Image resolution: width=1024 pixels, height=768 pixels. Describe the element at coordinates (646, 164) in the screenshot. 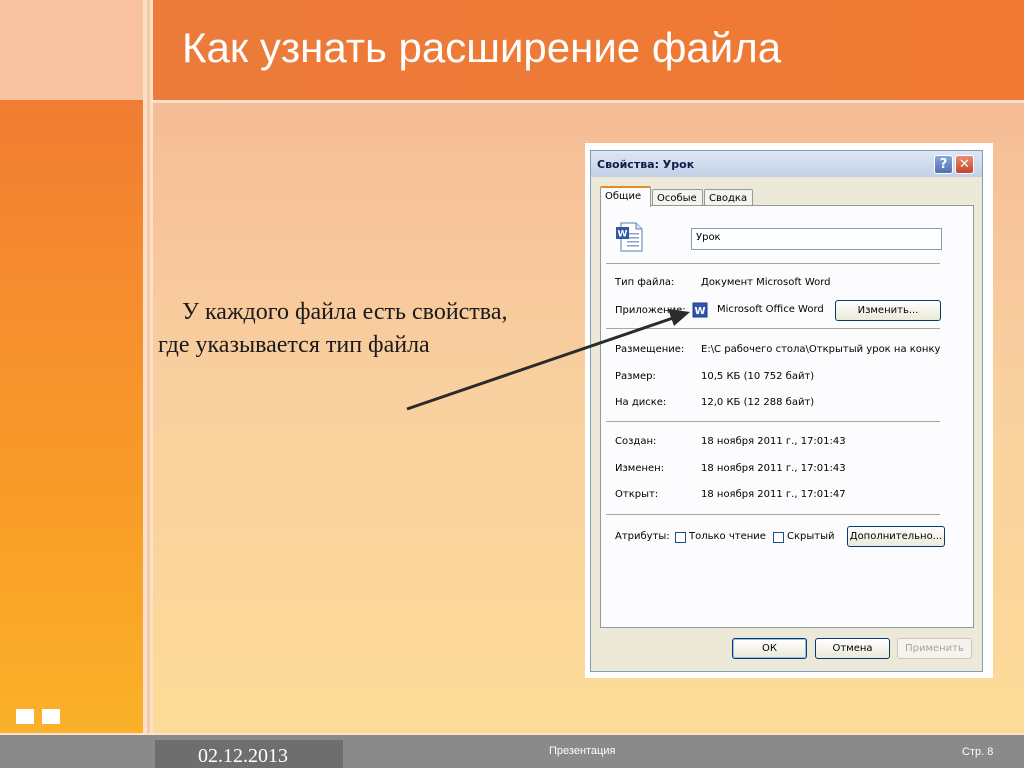

I see `dialog-title: Свойства: Урок` at that location.